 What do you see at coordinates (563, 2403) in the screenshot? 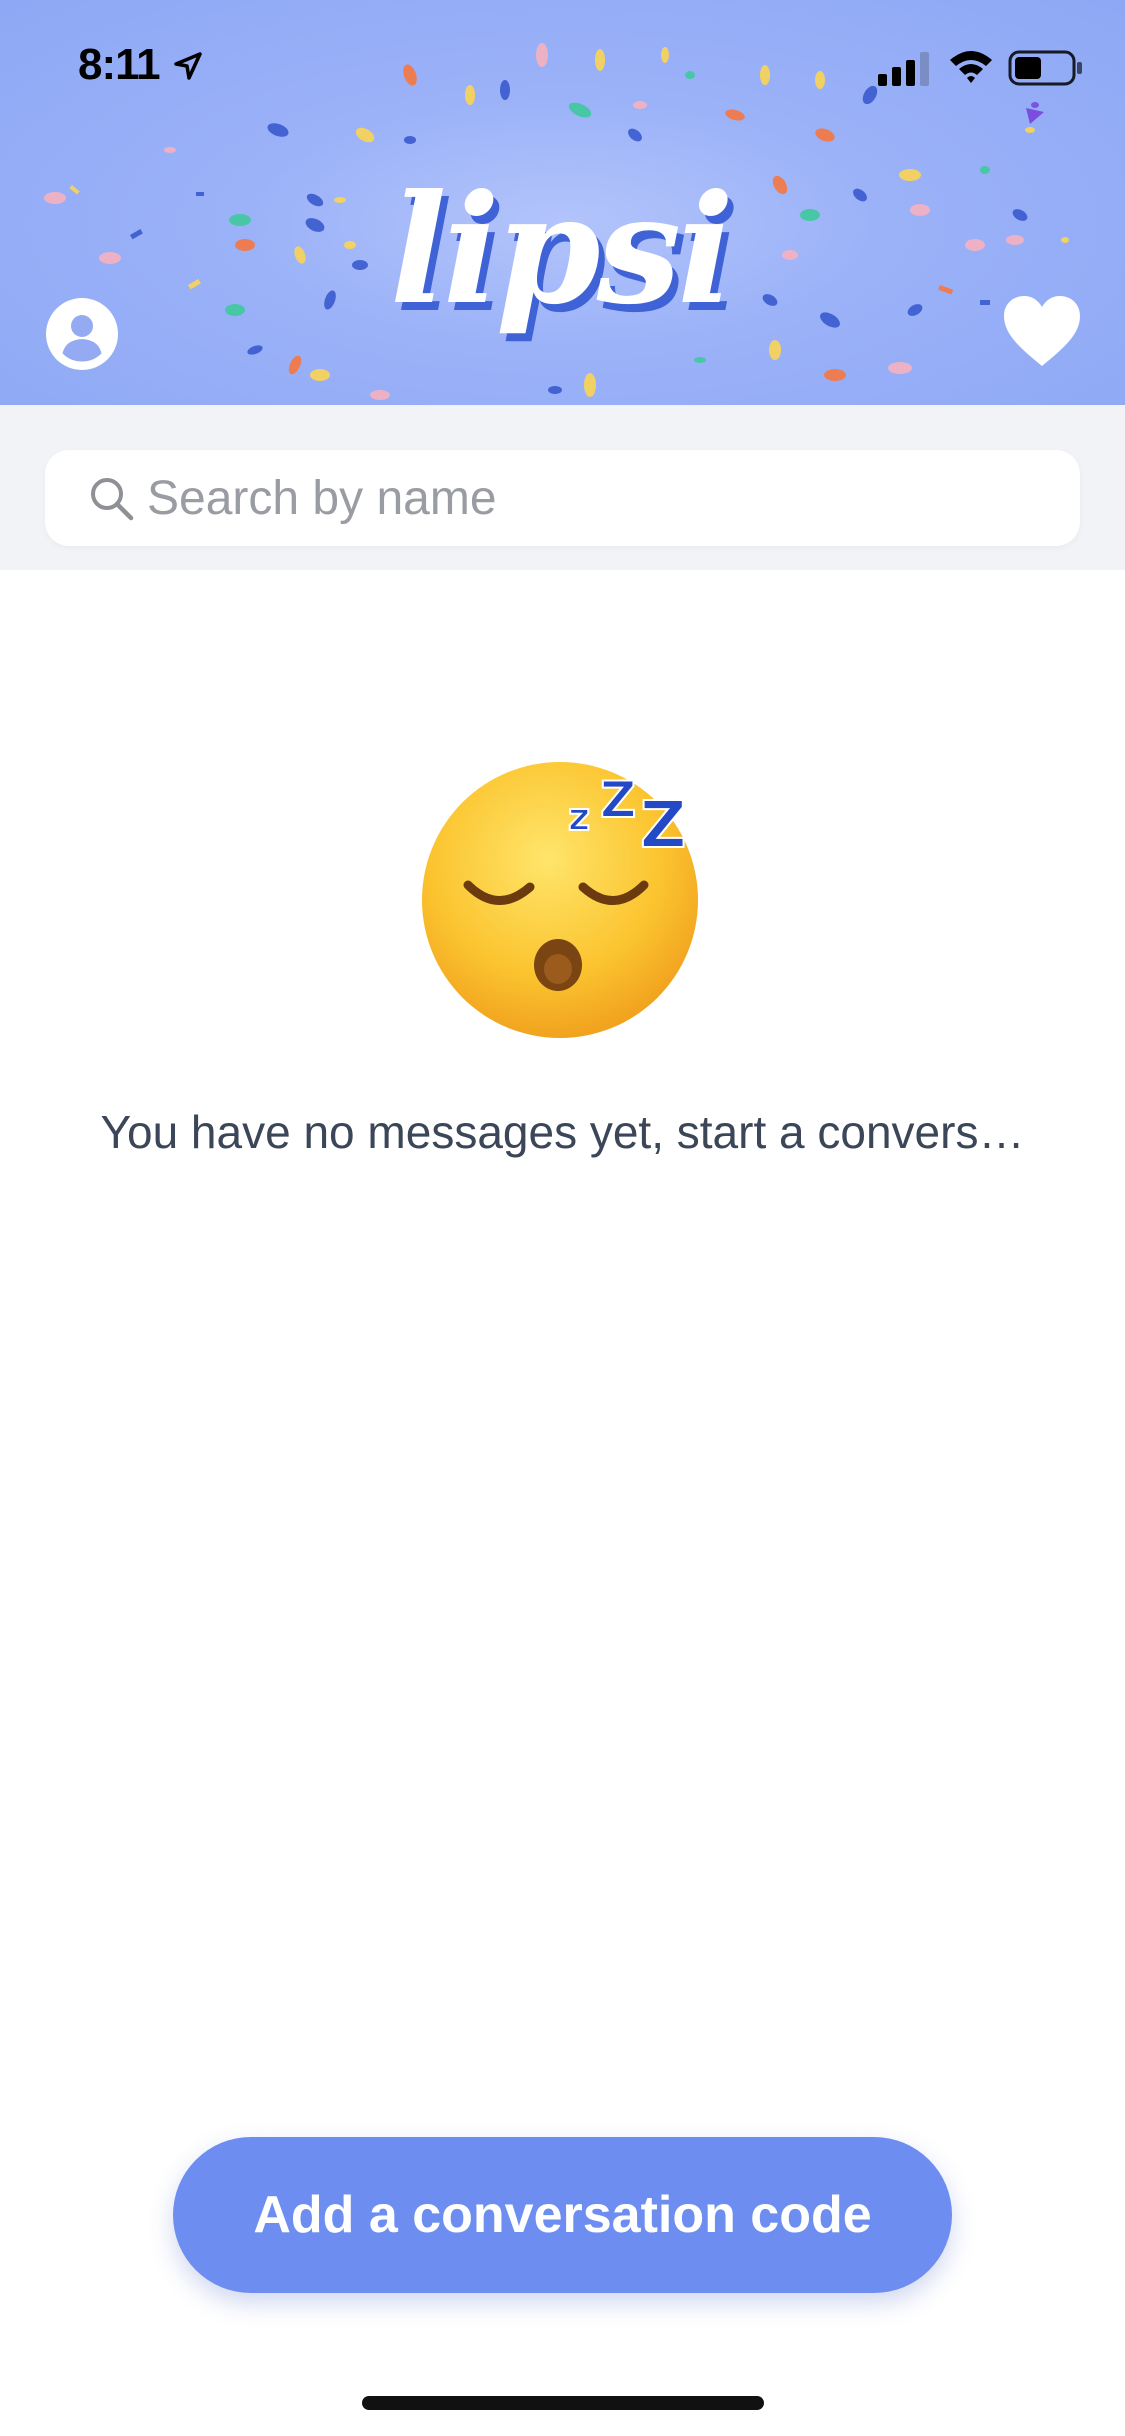
I see `home-indicator` at bounding box center [563, 2403].